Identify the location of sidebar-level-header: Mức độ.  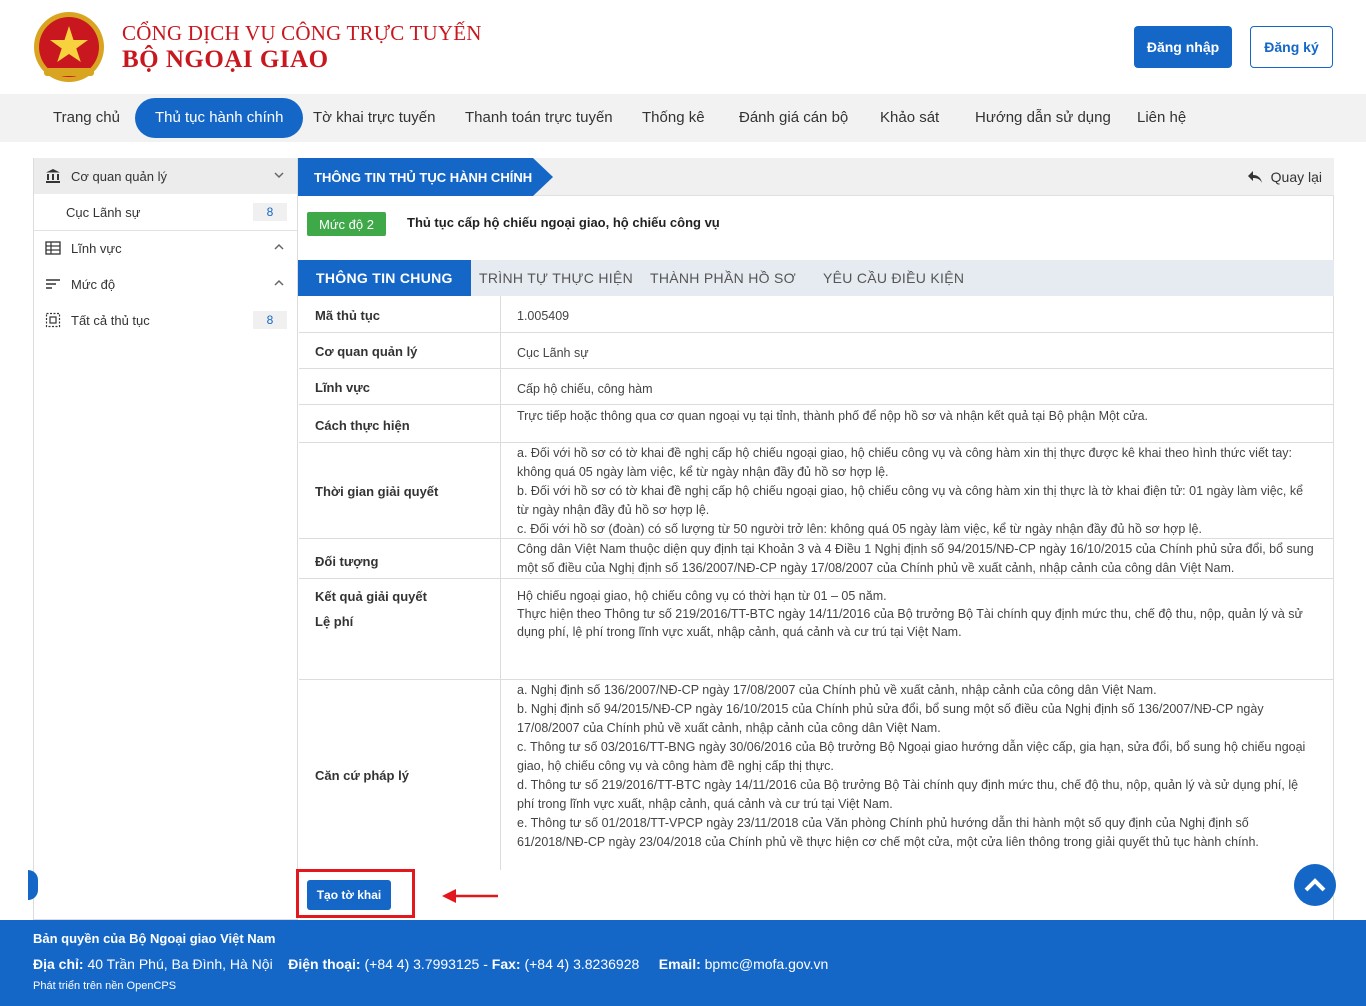
(165, 284).